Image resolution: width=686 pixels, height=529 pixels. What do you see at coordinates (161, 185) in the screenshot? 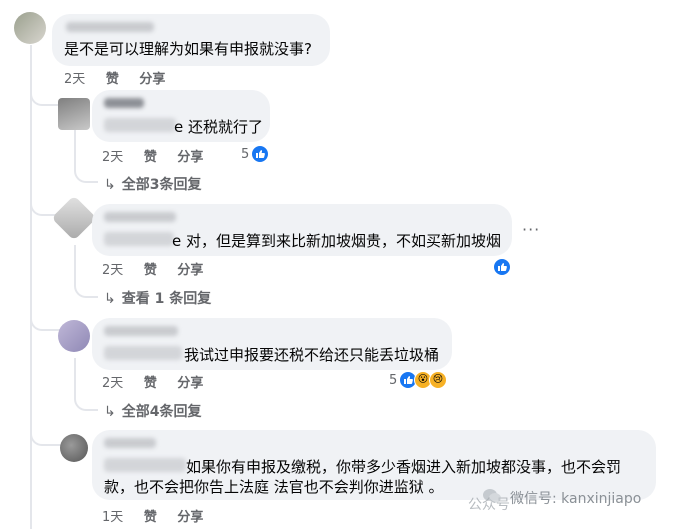
I see `replies-label: 全部3条回复` at bounding box center [161, 185].